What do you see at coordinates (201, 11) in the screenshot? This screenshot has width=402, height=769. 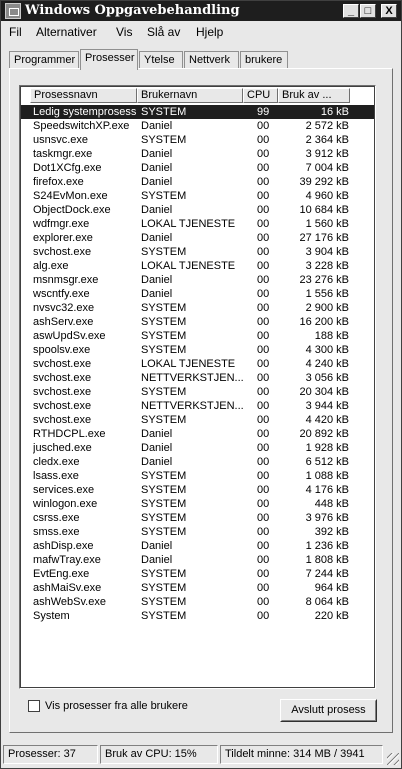 I see `title-bar: Windows Oppgavebehandling _ □ X` at bounding box center [201, 11].